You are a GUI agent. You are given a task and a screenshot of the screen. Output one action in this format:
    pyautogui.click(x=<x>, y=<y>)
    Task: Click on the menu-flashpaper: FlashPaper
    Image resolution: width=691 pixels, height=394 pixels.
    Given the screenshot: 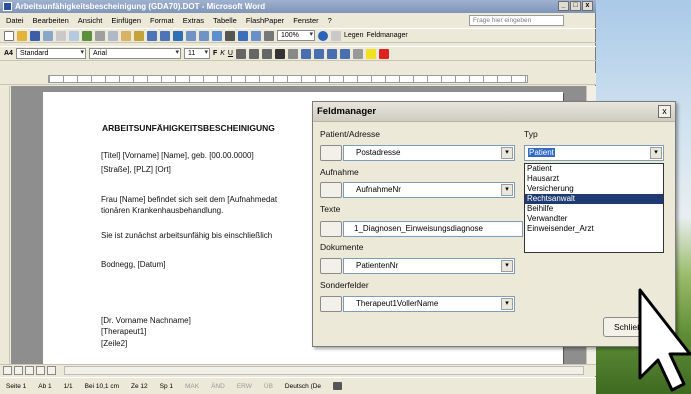 What is the action you would take?
    pyautogui.click(x=265, y=20)
    